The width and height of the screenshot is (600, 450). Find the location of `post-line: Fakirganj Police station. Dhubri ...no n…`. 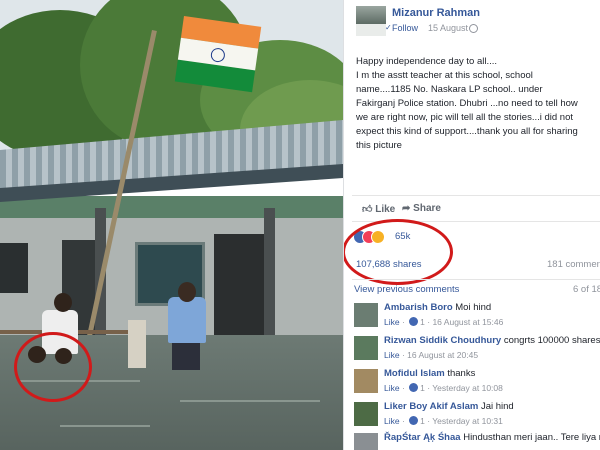

post-line: Fakirganj Police station. Dhubri ...no n… is located at coordinates (467, 103).